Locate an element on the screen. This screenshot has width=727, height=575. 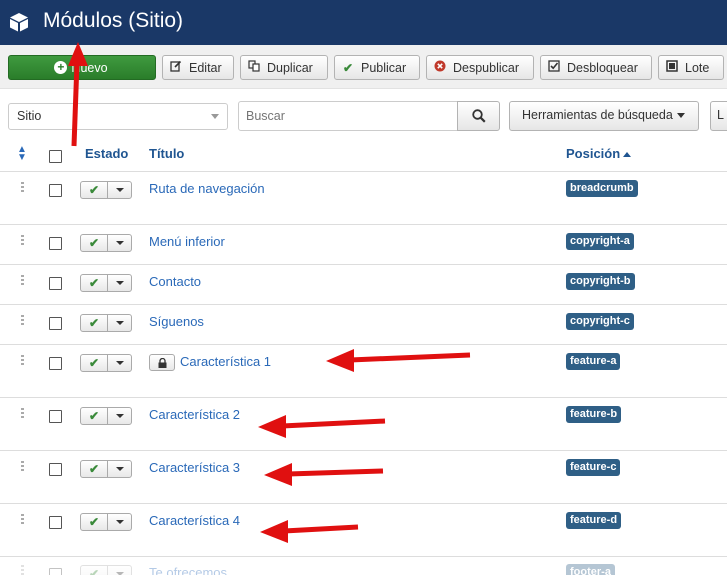
search-input is located at coordinates (348, 116).